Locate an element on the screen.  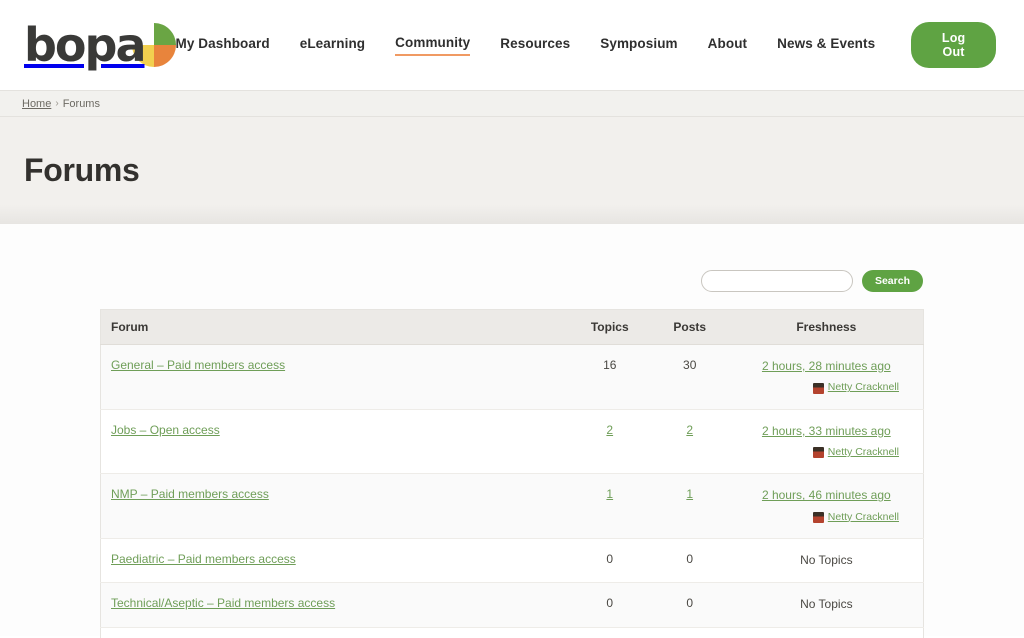
forum-search-row: Search is located at coordinates (512, 281).